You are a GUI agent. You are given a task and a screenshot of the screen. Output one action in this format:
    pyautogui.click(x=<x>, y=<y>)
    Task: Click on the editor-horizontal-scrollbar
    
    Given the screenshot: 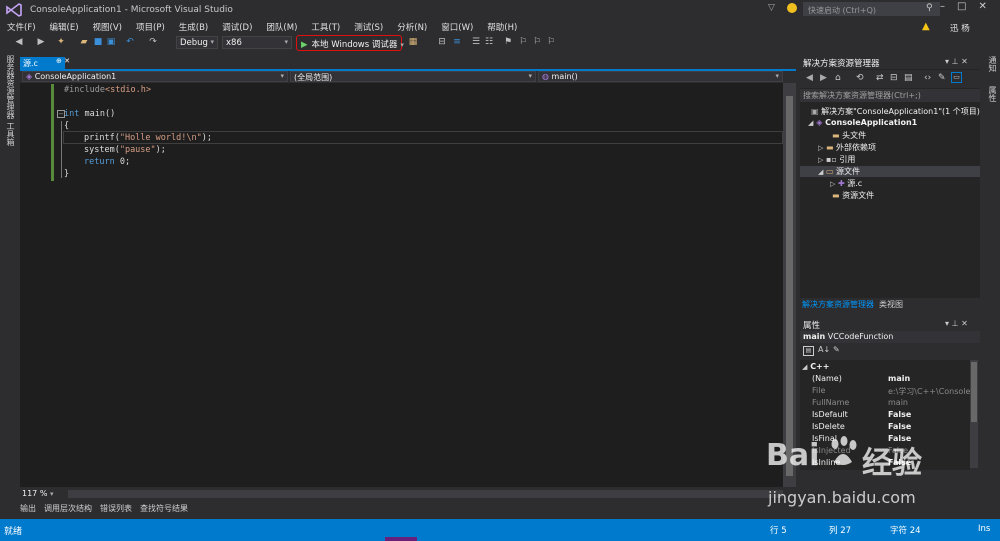 What is the action you would take?
    pyautogui.click(x=425, y=494)
    